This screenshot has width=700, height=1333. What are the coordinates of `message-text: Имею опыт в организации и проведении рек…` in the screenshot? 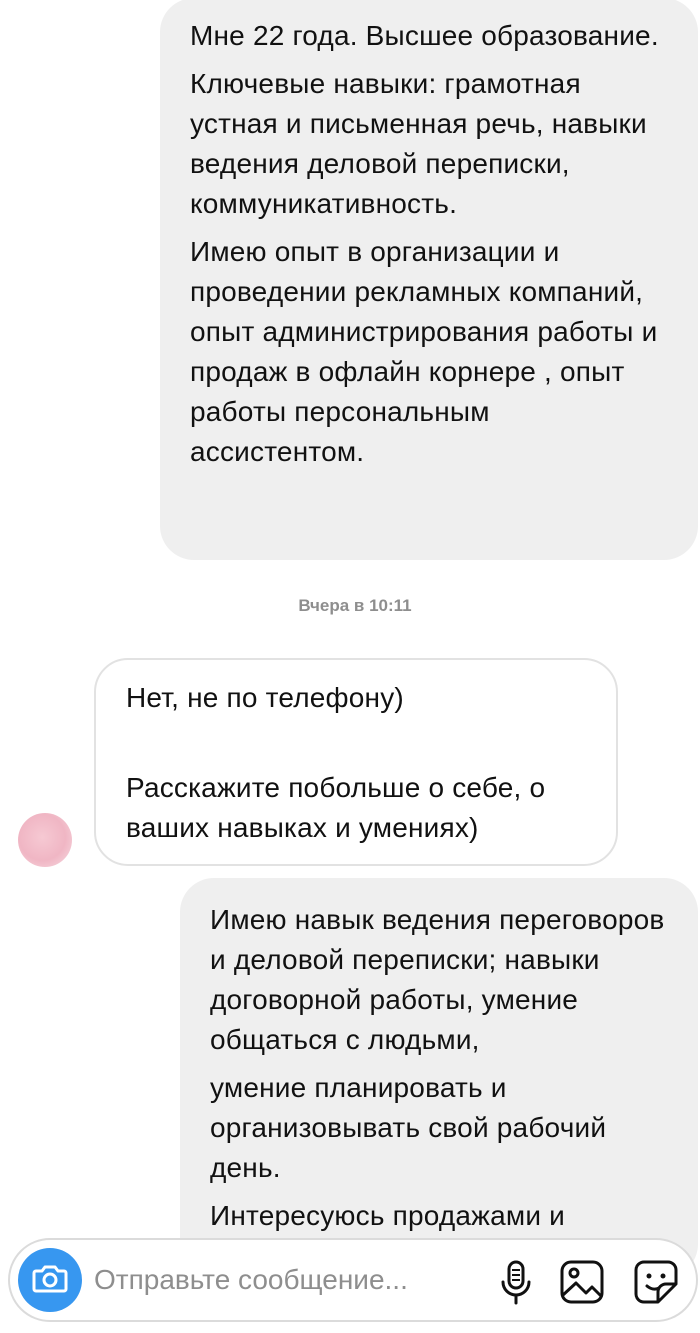 It's located at (424, 351).